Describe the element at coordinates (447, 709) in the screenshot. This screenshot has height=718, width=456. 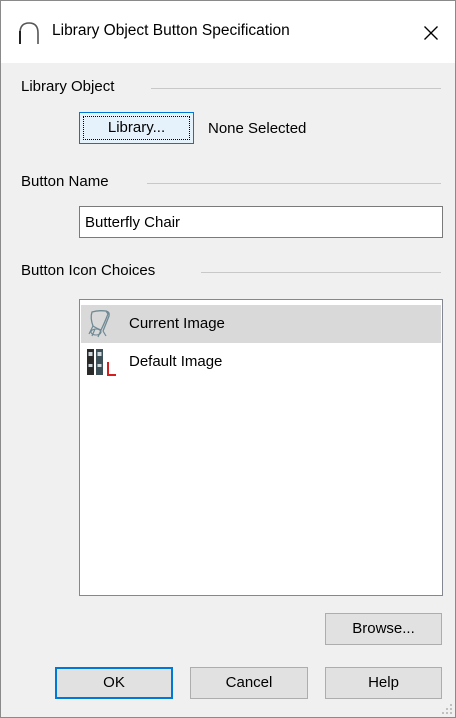
I see `resize-grip-icon` at that location.